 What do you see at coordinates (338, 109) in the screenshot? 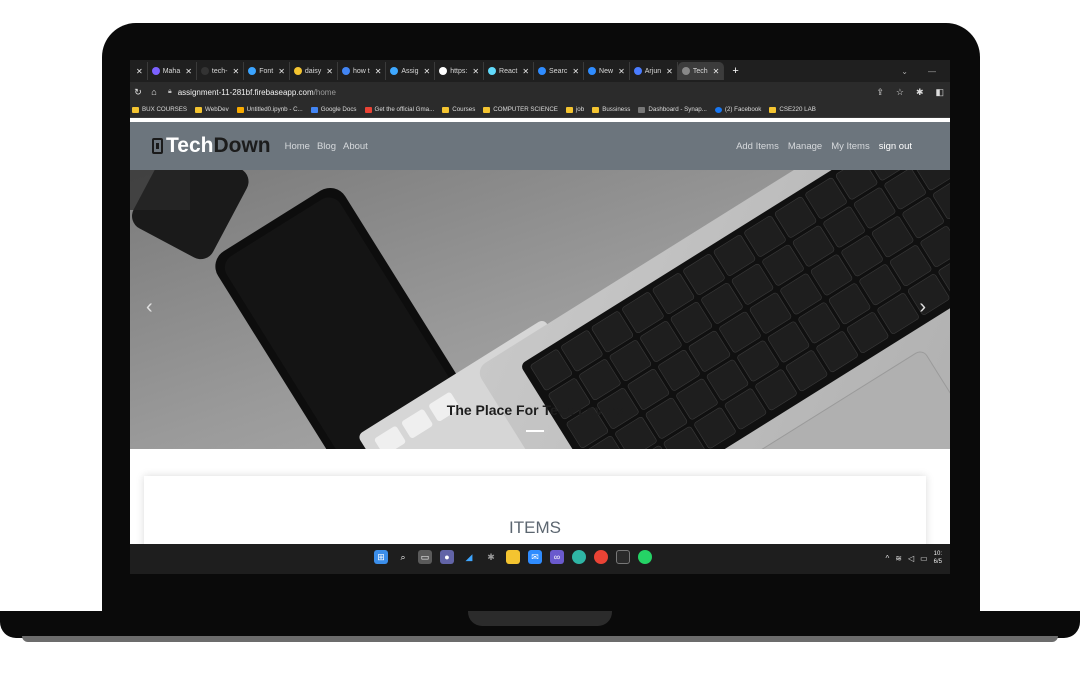
I see `bookmark-label: Google Docs` at bounding box center [338, 109].